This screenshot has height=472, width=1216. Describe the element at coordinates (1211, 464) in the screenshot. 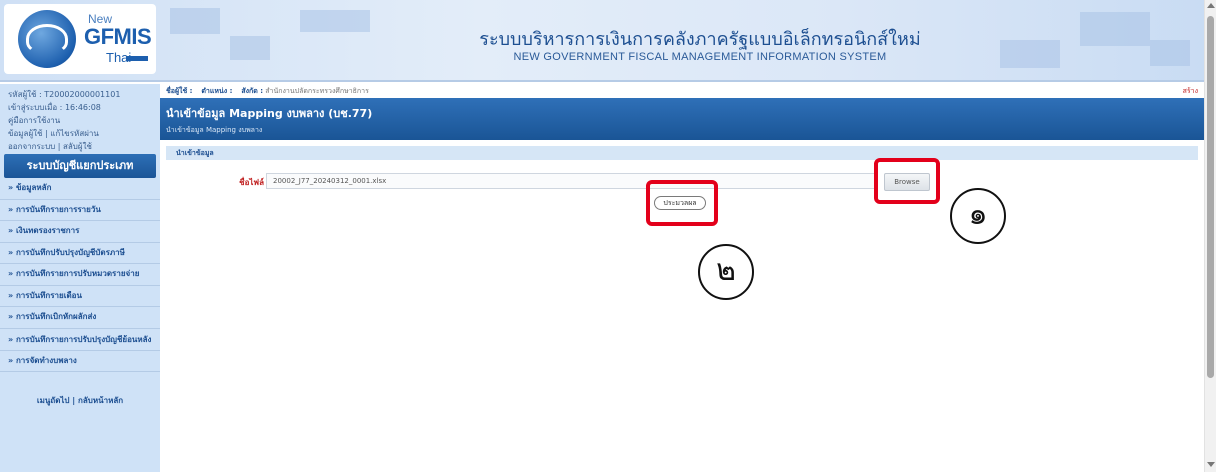

I see `scroll-down-icon` at that location.